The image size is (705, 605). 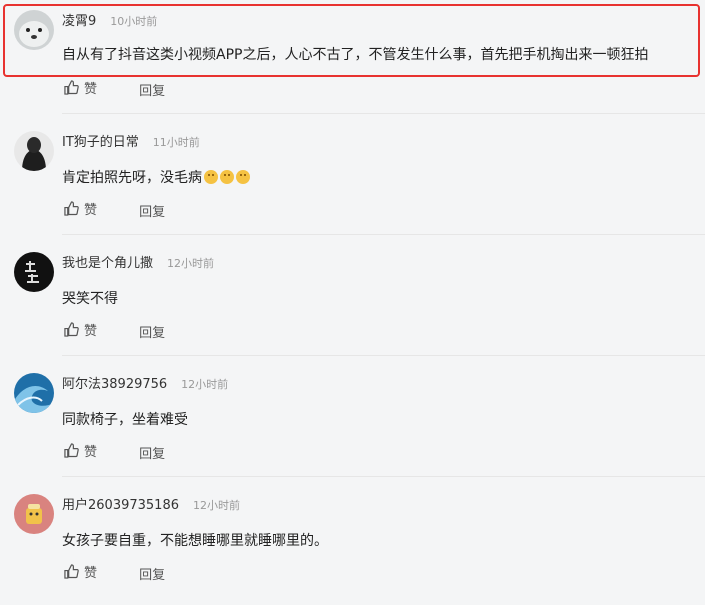 I want to click on wave-avatar, so click(x=34, y=393).